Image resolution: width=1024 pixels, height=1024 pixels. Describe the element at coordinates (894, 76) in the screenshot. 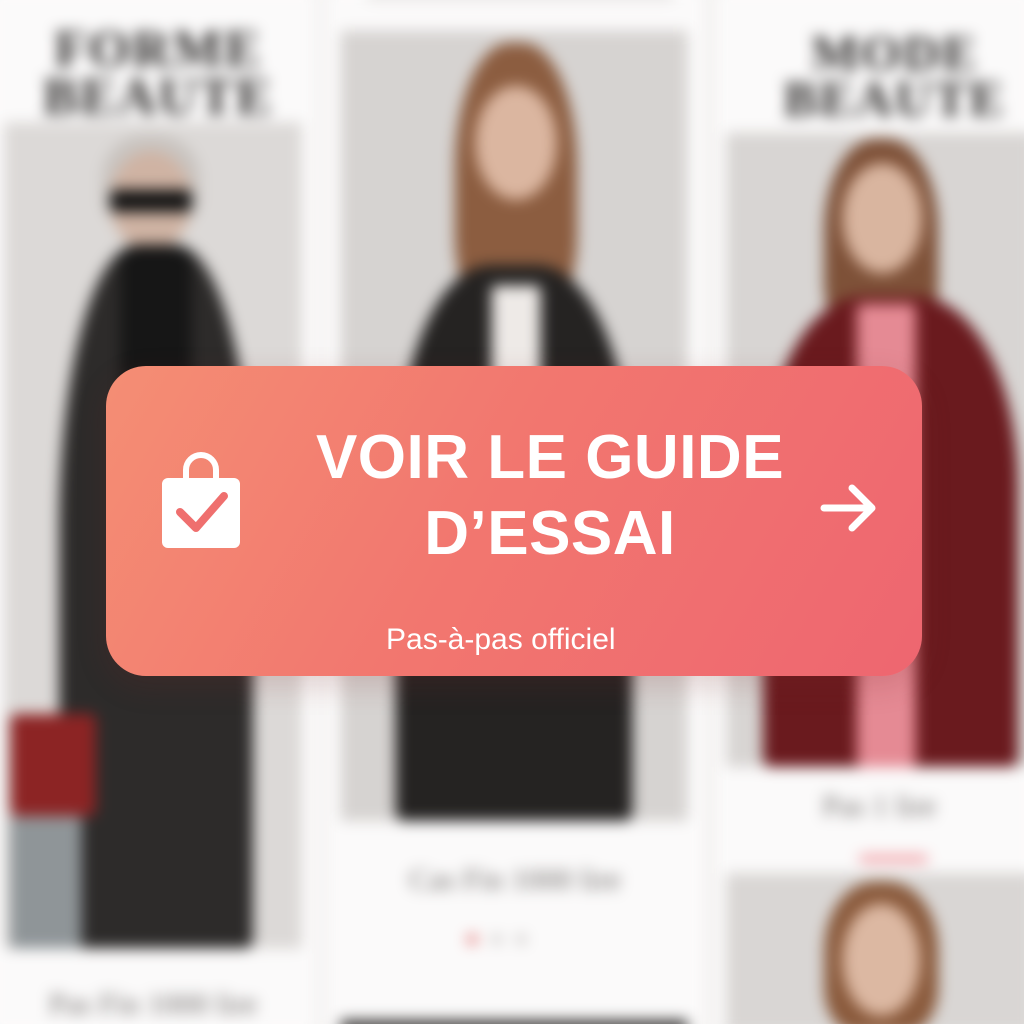

I see `magazine-masthead-right: MODE BEAUTE` at that location.